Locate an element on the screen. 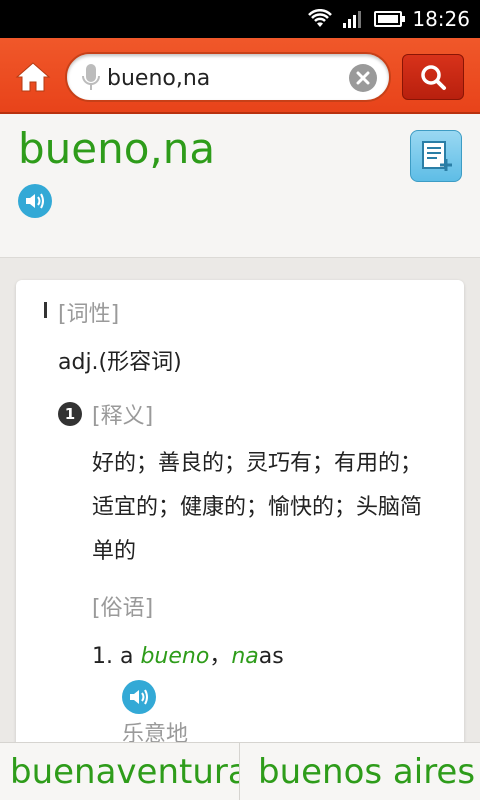 This screenshot has height=800, width=480. status-bar: 18:26 is located at coordinates (240, 19).